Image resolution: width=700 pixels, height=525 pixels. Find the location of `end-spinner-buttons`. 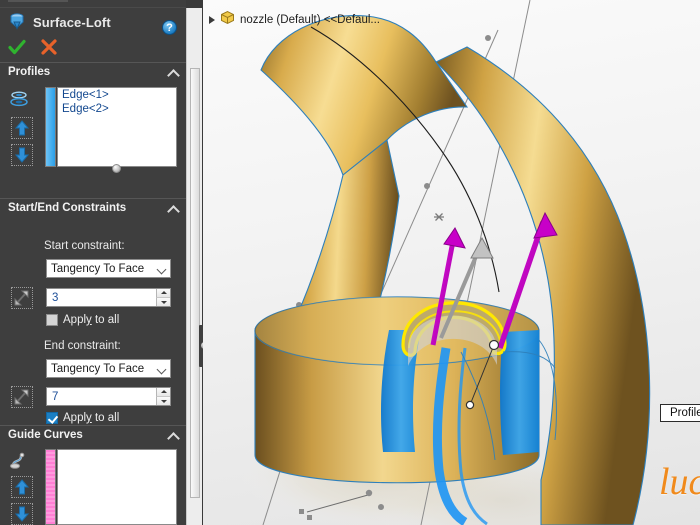

end-spinner-buttons is located at coordinates (163, 396).